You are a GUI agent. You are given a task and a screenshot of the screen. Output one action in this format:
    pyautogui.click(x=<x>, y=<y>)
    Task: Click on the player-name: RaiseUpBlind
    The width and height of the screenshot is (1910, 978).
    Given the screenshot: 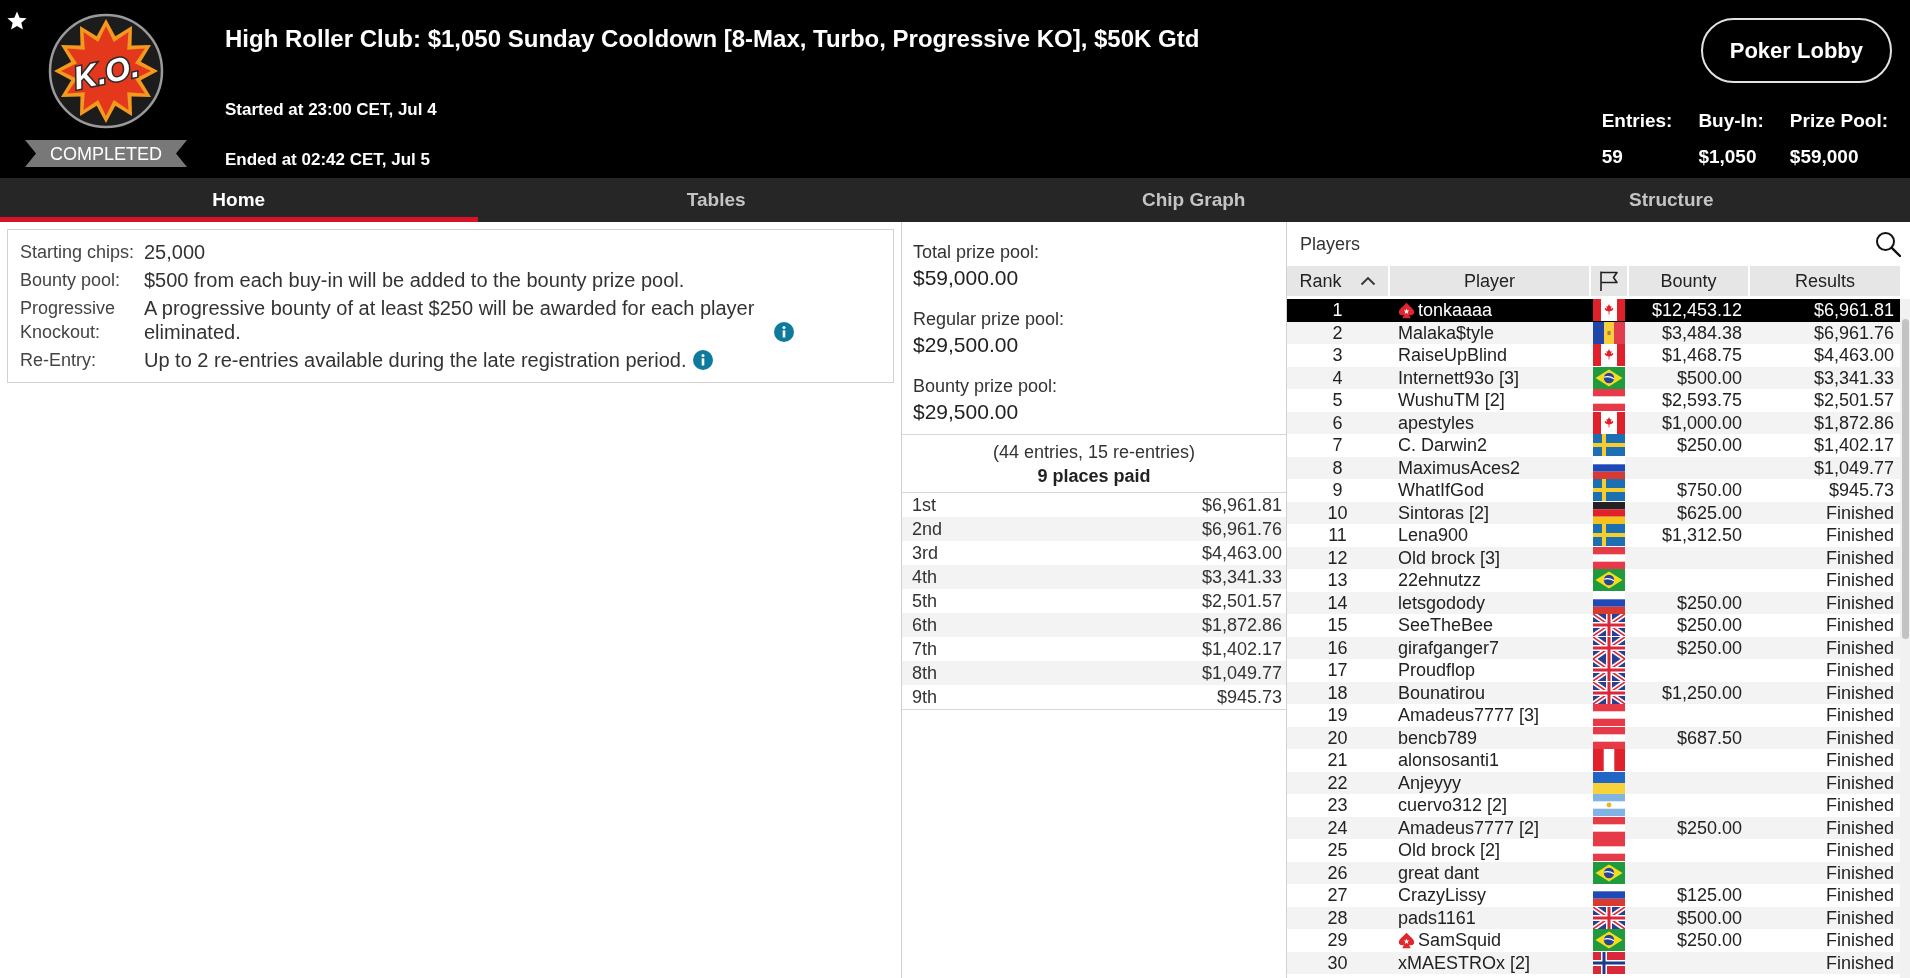 What is the action you would take?
    pyautogui.click(x=1453, y=355)
    